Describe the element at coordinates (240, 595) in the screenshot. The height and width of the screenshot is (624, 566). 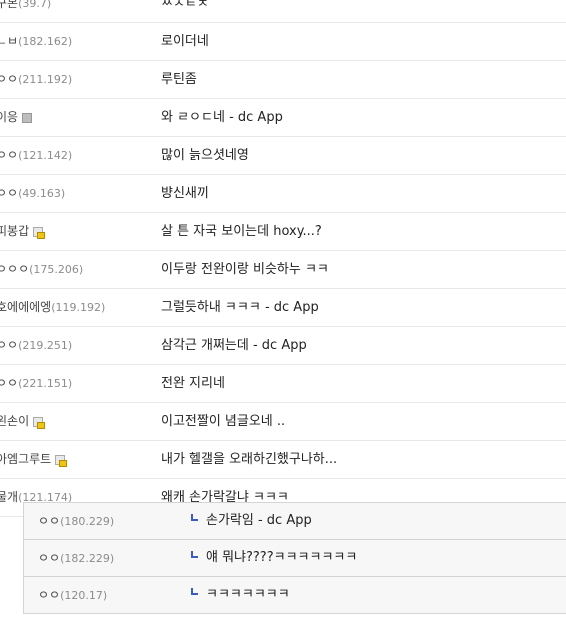
I see `reply-text: ㅋㅋㅋㅋㅋㅋㅋ` at that location.